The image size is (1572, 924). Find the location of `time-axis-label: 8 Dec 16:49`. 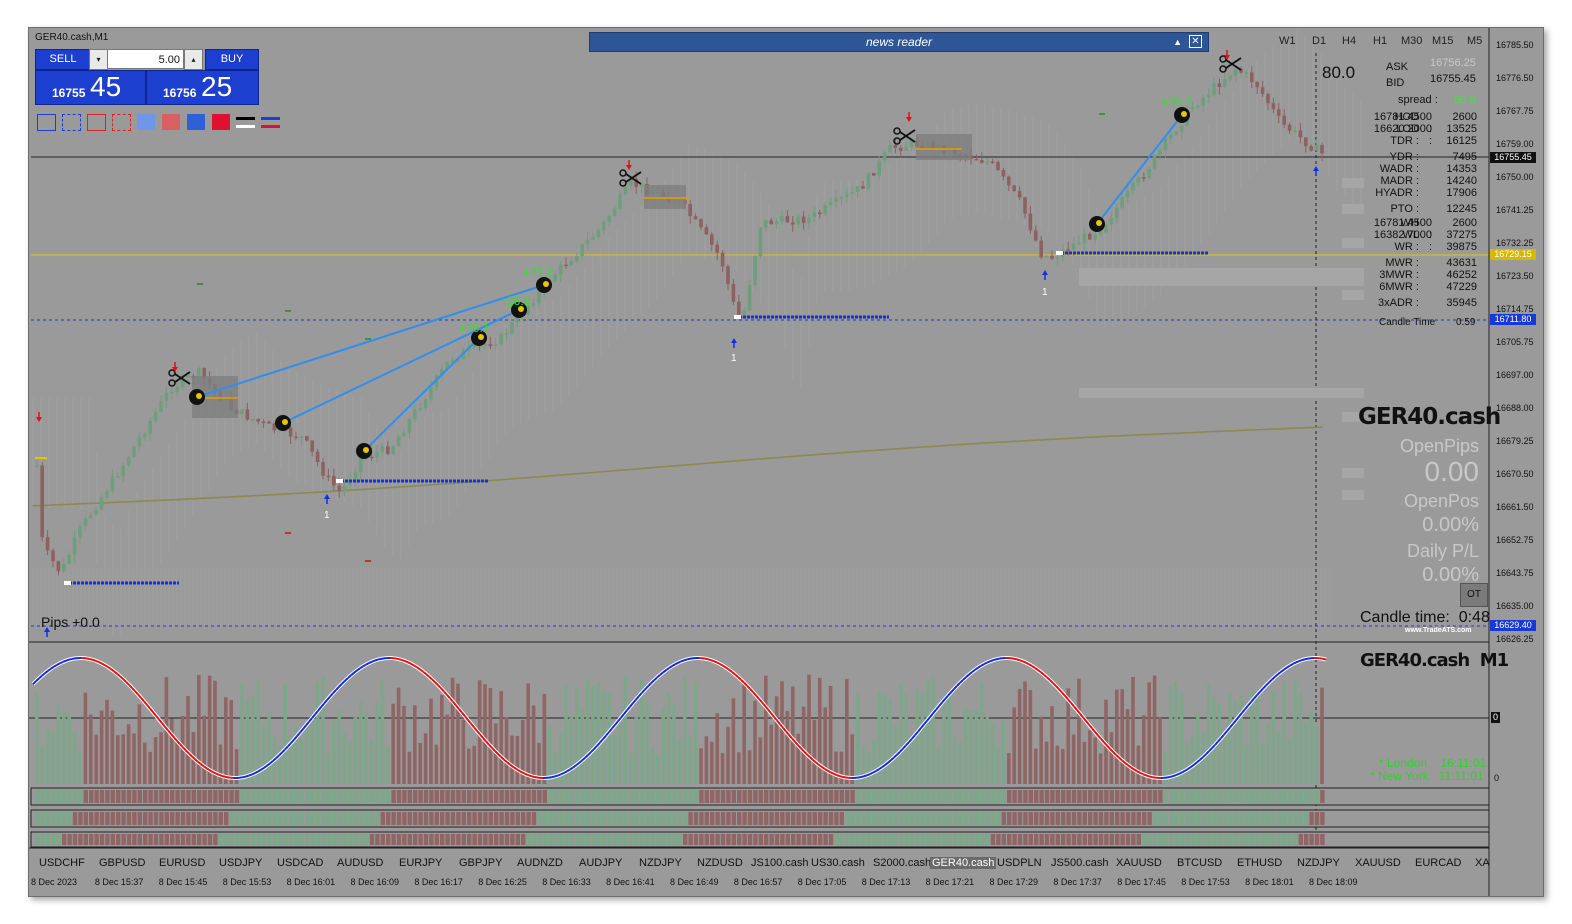

time-axis-label: 8 Dec 16:49 is located at coordinates (694, 882).